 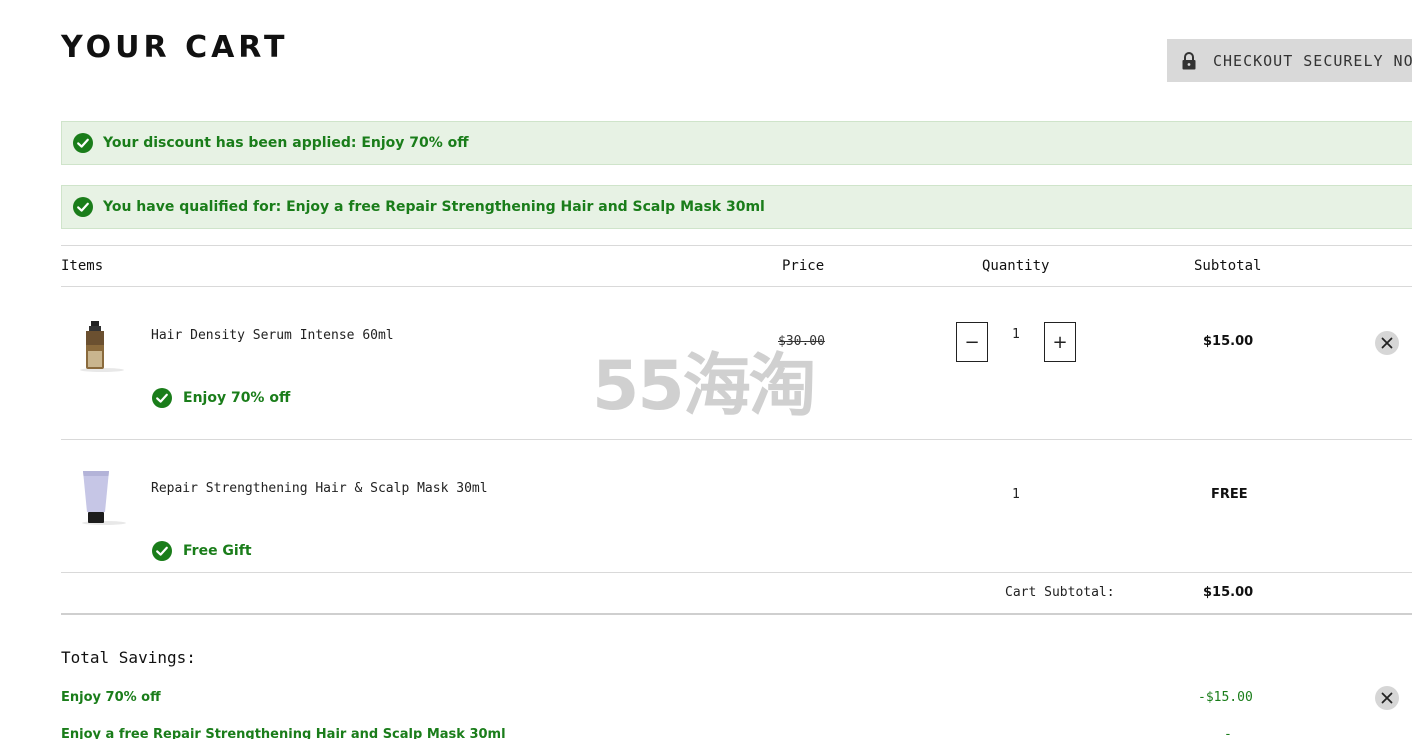 I want to click on item-promo: Enjoy 70% off, so click(x=221, y=398).